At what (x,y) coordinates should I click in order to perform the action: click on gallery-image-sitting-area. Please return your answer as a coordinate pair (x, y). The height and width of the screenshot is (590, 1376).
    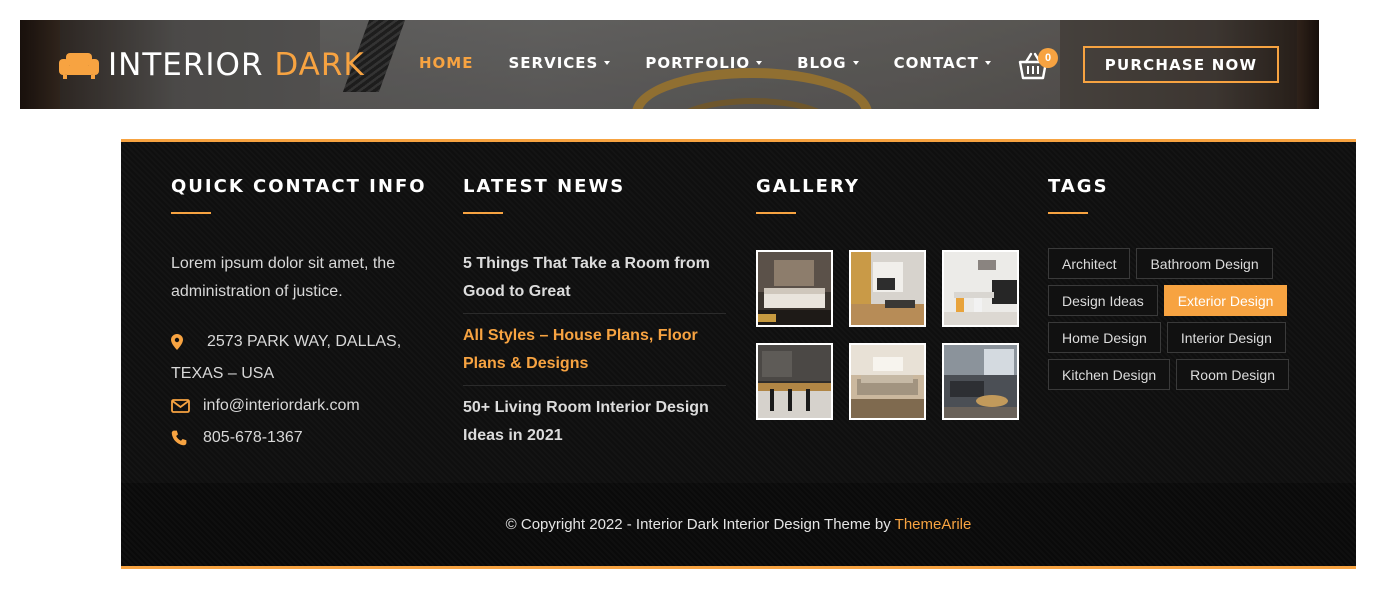
    Looking at the image, I should click on (980, 381).